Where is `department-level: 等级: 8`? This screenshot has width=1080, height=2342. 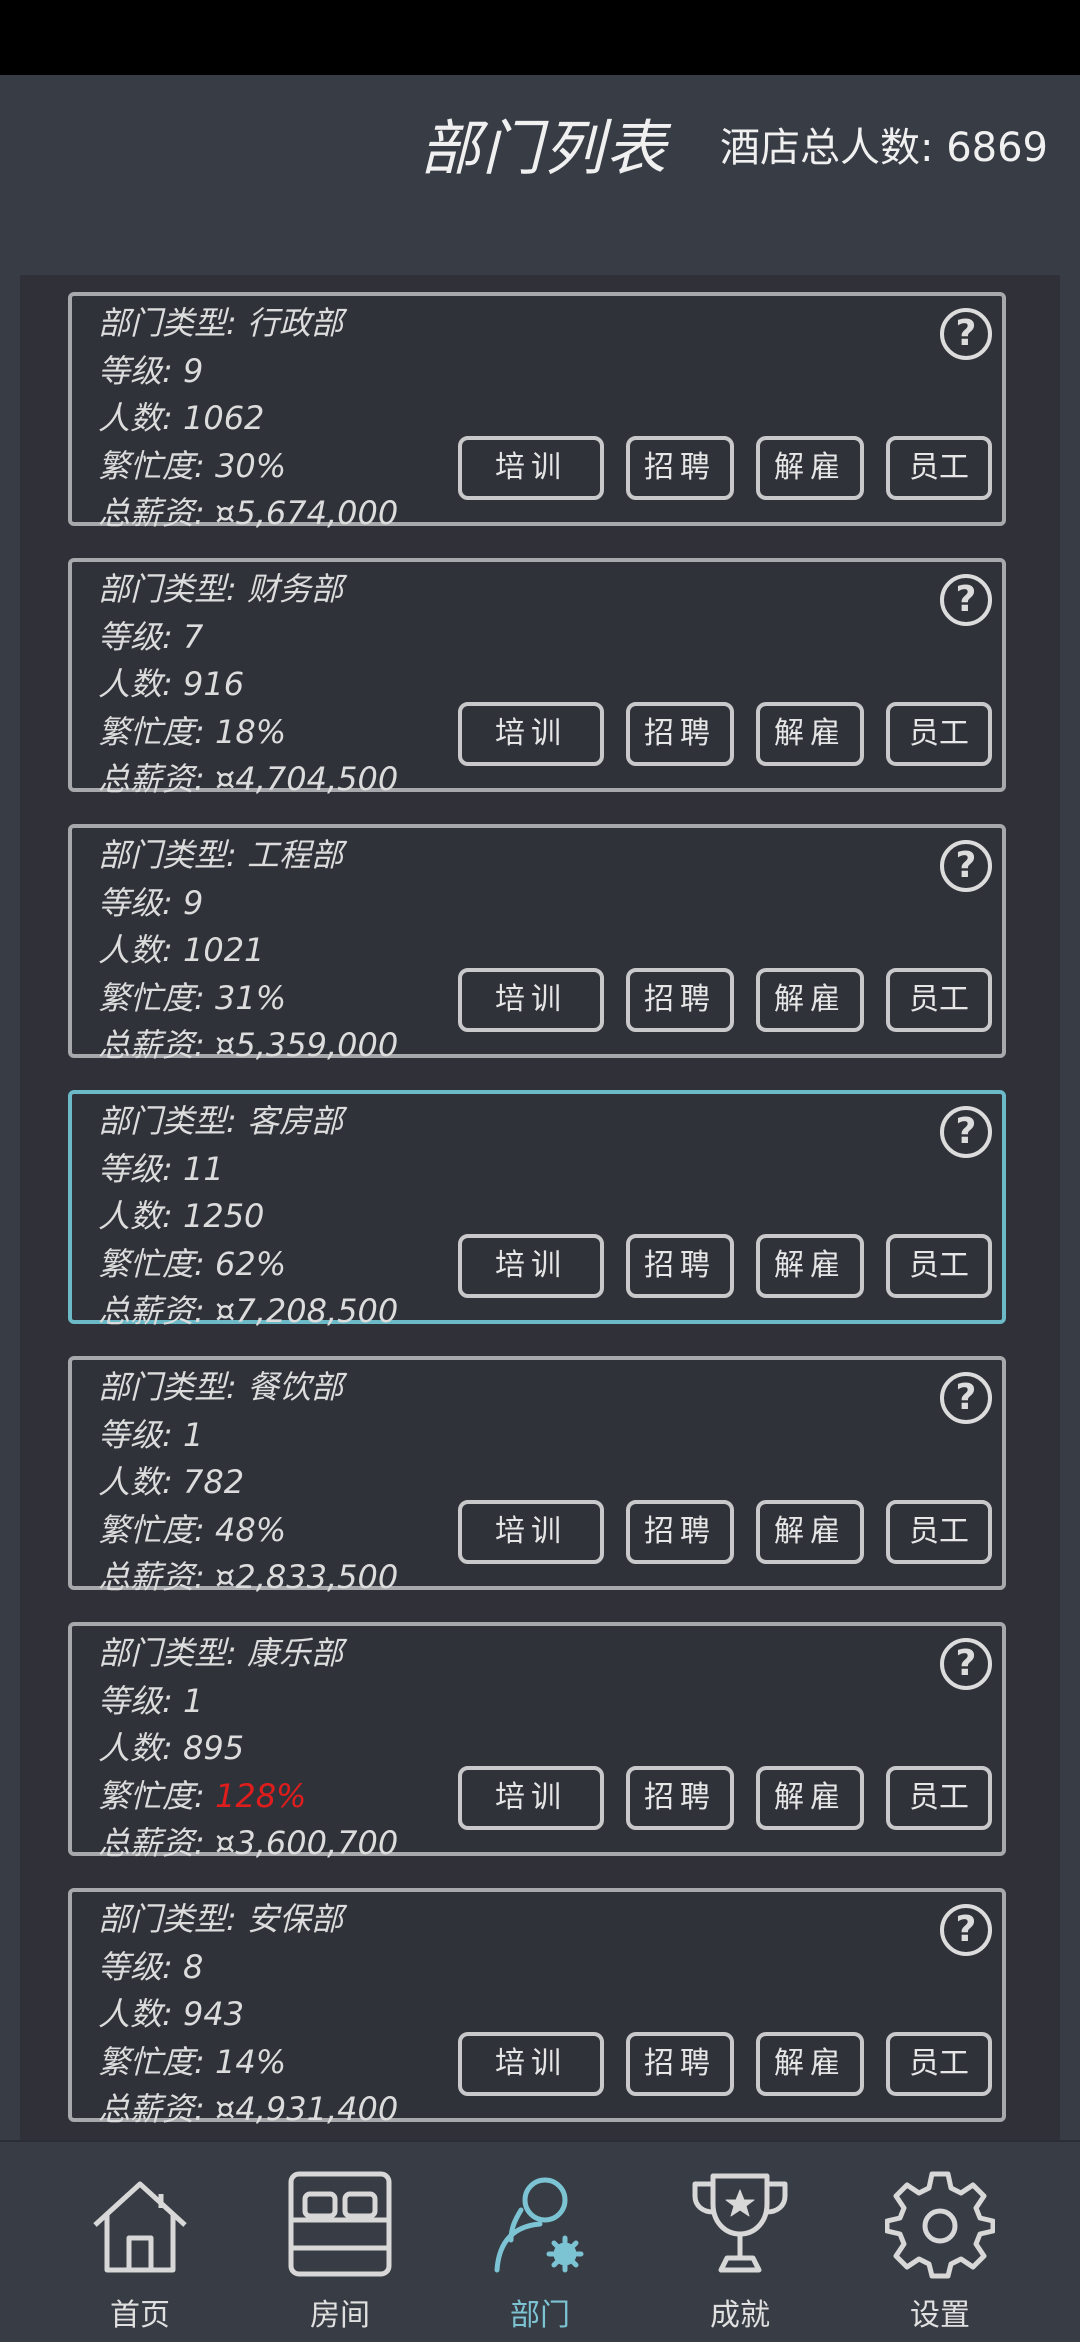 department-level: 等级: 8 is located at coordinates (151, 1966).